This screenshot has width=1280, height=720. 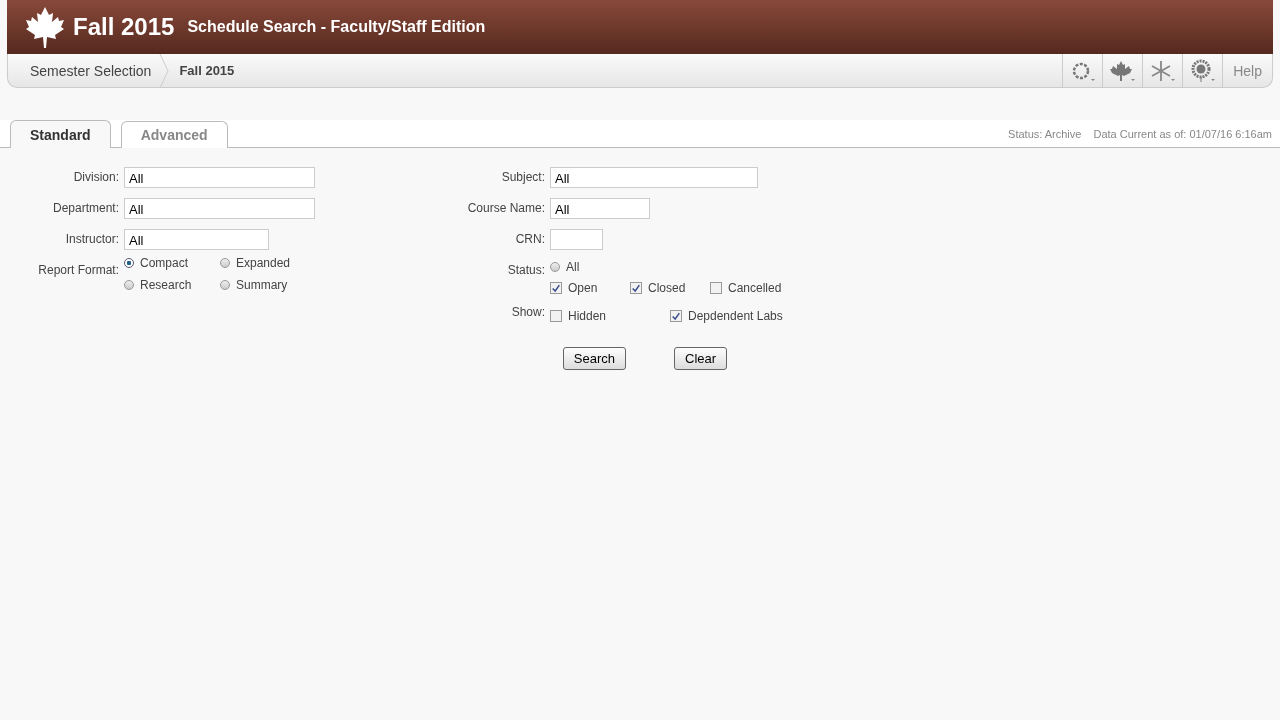 What do you see at coordinates (45, 27) in the screenshot?
I see `maple-leaf-icon` at bounding box center [45, 27].